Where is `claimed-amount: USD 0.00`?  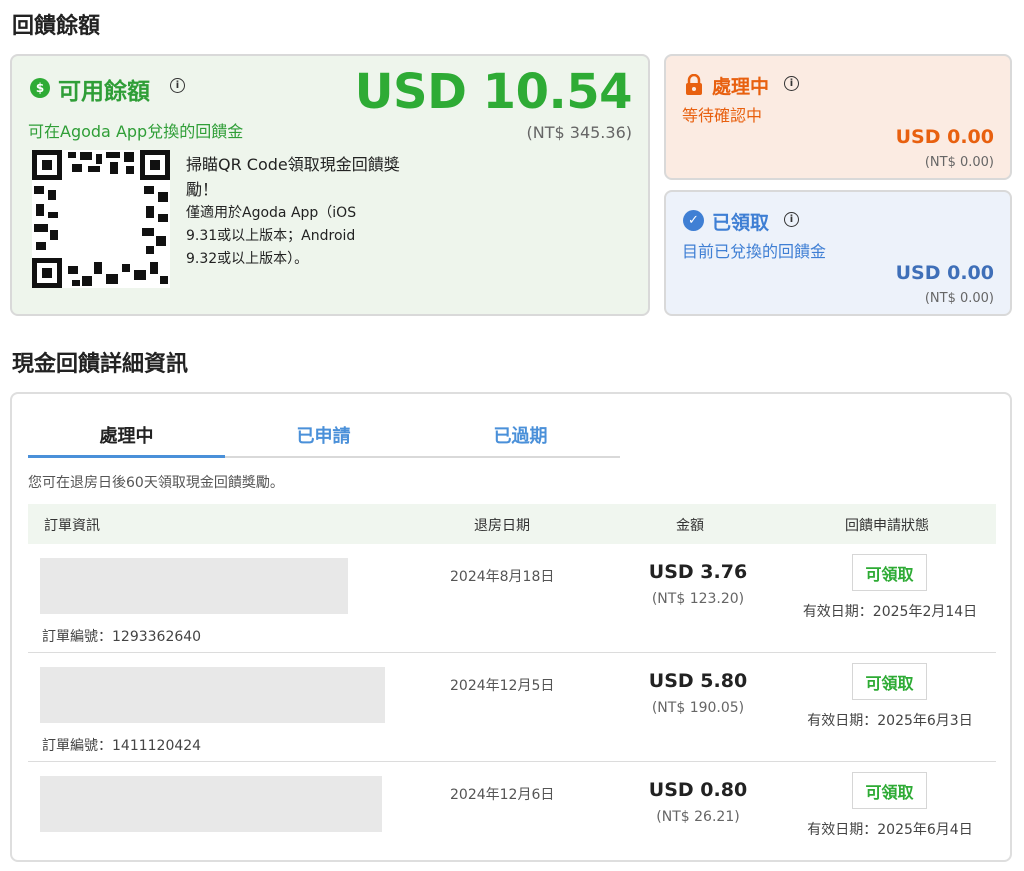
claimed-amount: USD 0.00 is located at coordinates (944, 273).